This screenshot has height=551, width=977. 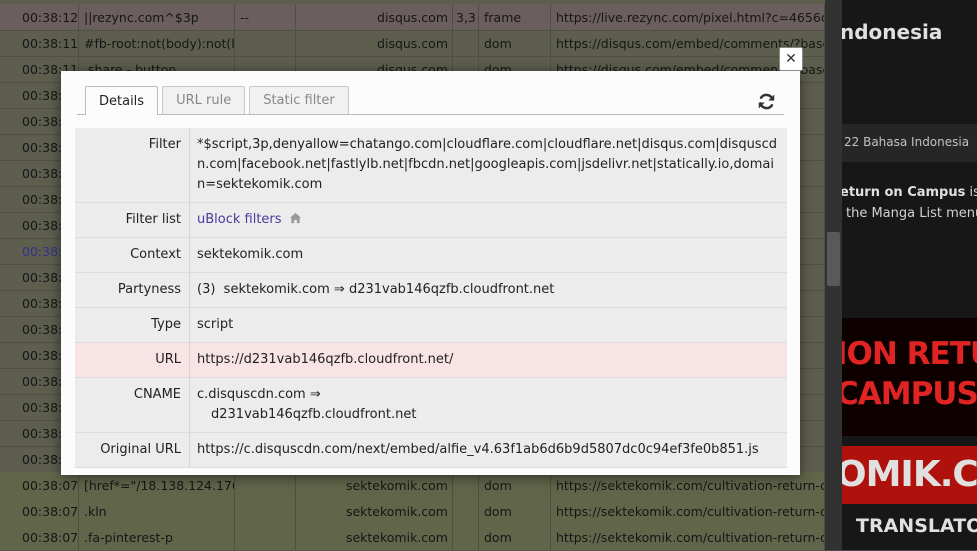 What do you see at coordinates (132, 290) in the screenshot?
I see `partyness-label: Partyness` at bounding box center [132, 290].